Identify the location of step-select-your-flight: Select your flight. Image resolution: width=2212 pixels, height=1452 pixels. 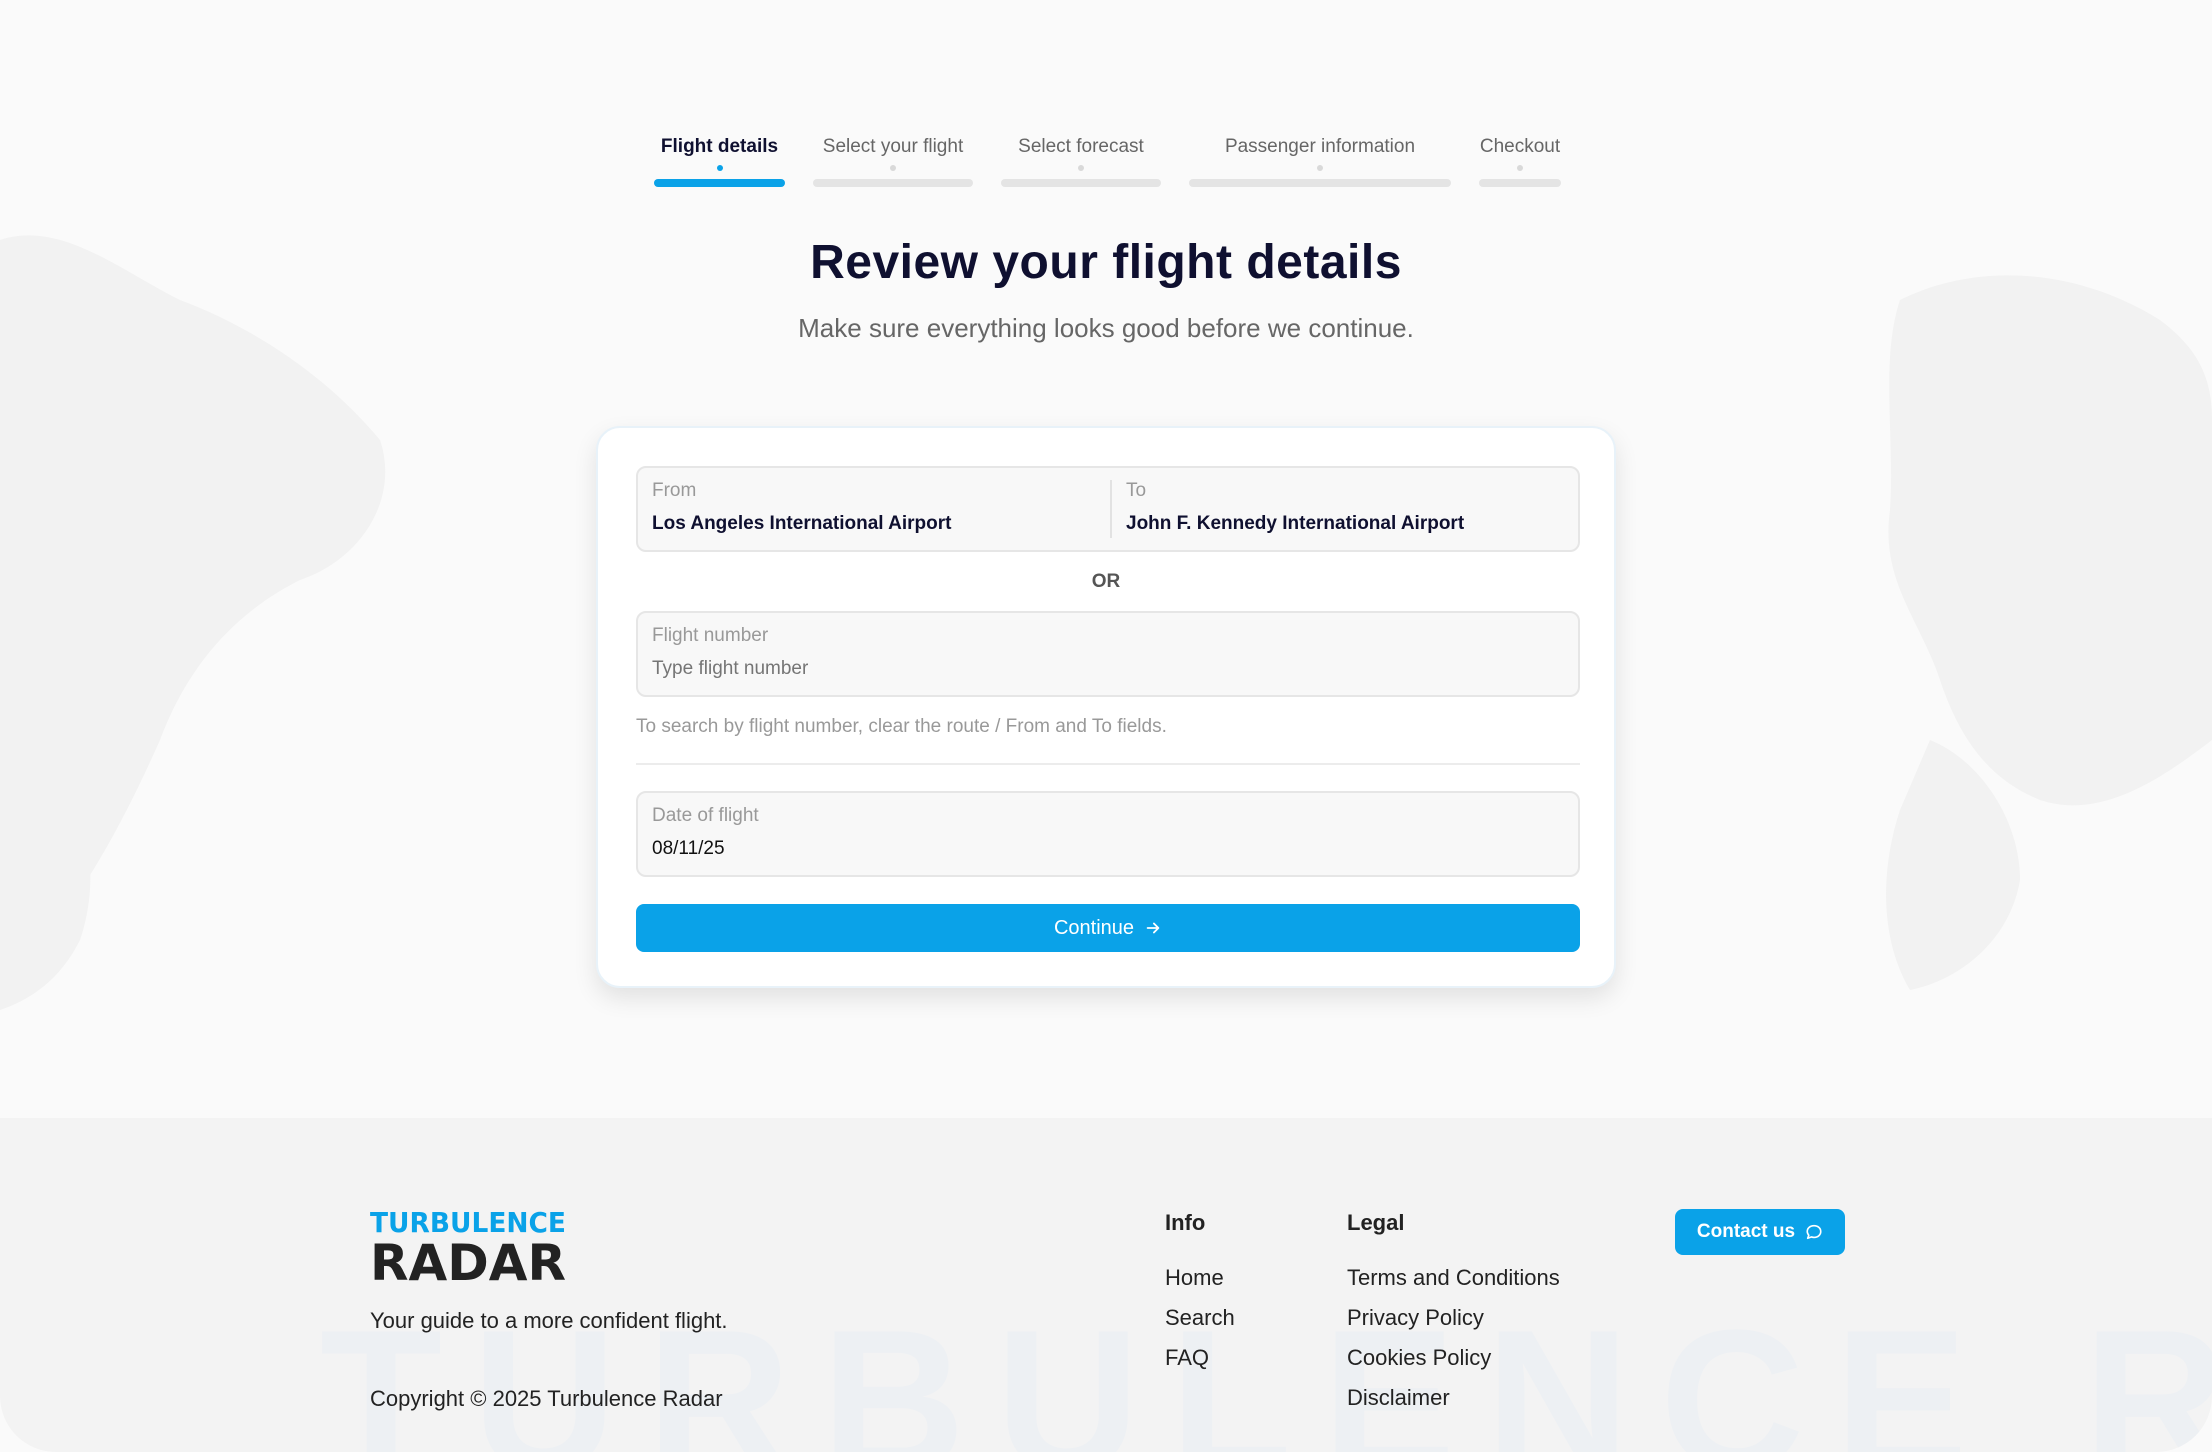
(893, 160).